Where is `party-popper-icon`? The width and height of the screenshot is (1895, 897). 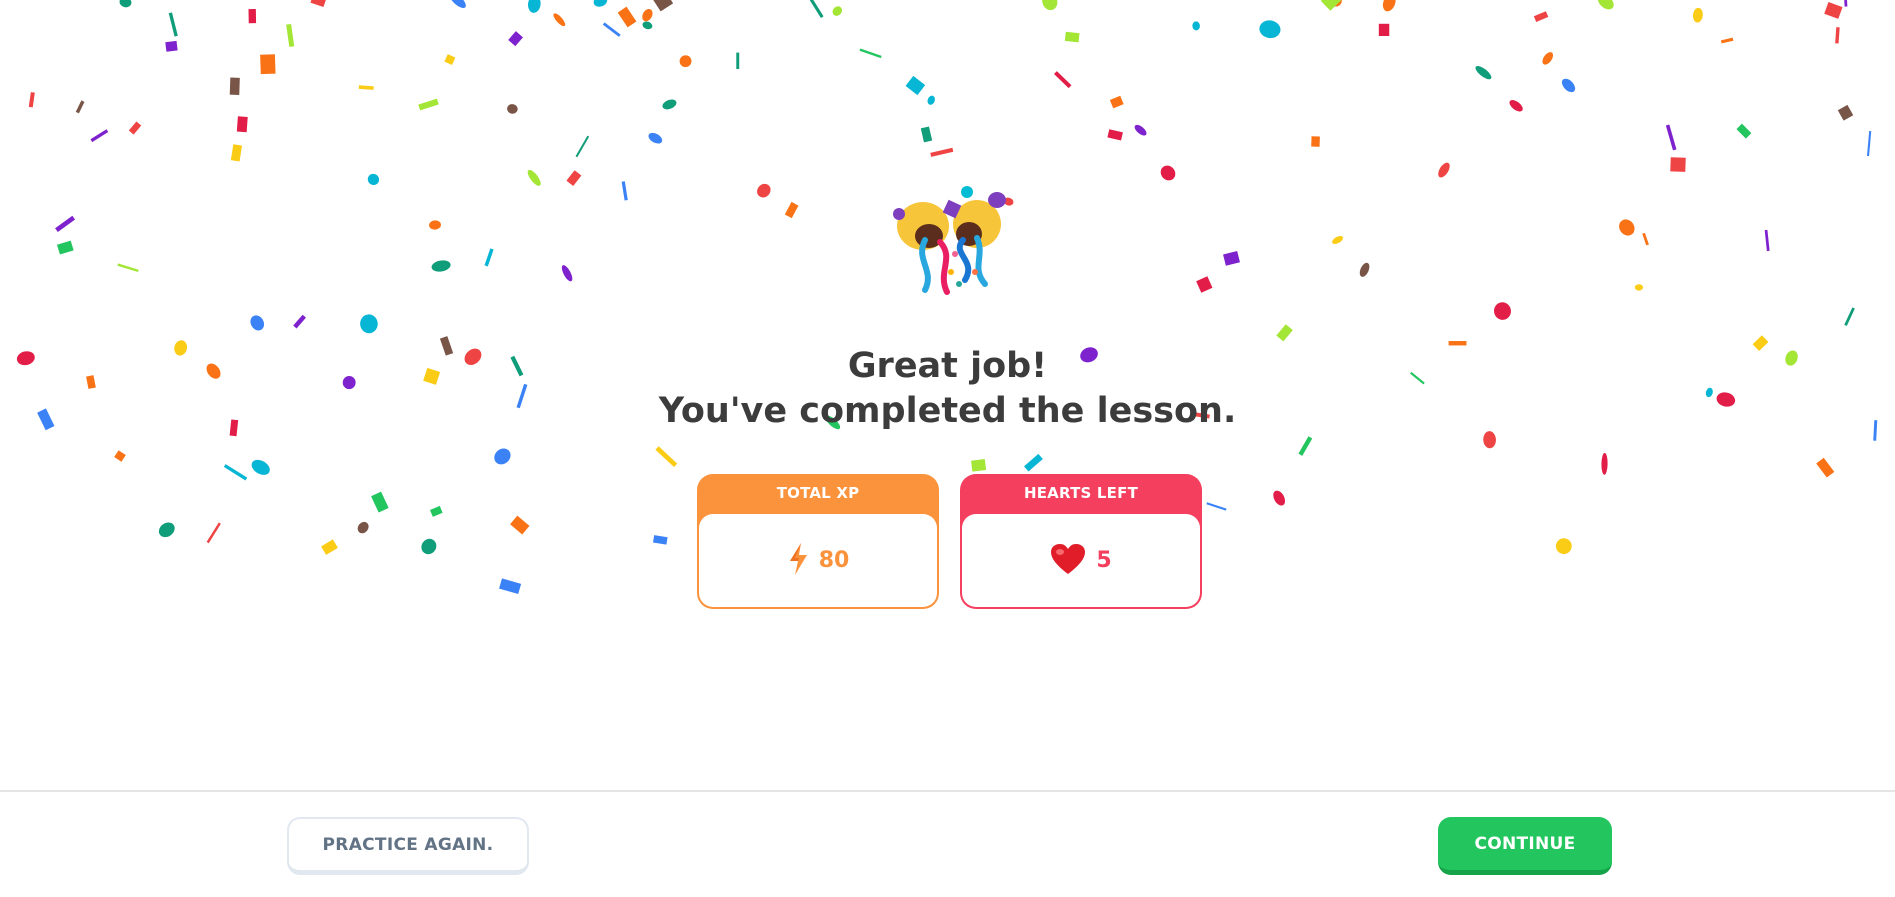 party-popper-icon is located at coordinates (949, 244).